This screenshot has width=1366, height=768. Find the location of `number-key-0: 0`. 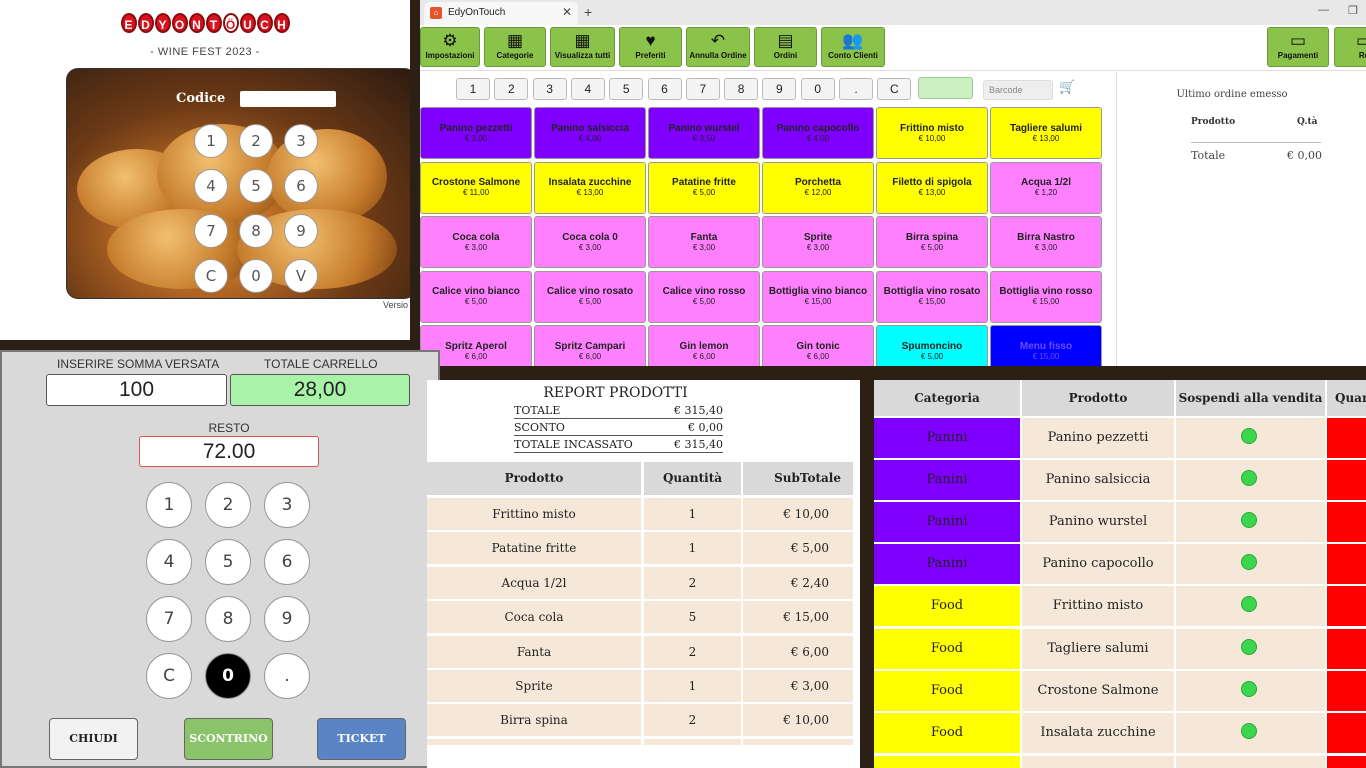

number-key-0: 0 is located at coordinates (817, 89).